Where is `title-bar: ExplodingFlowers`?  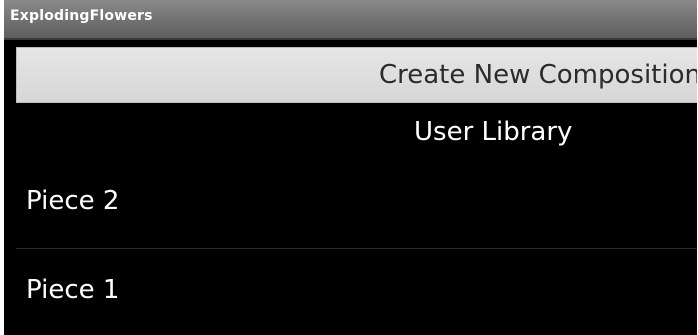
title-bar: ExplodingFlowers is located at coordinates (350, 20).